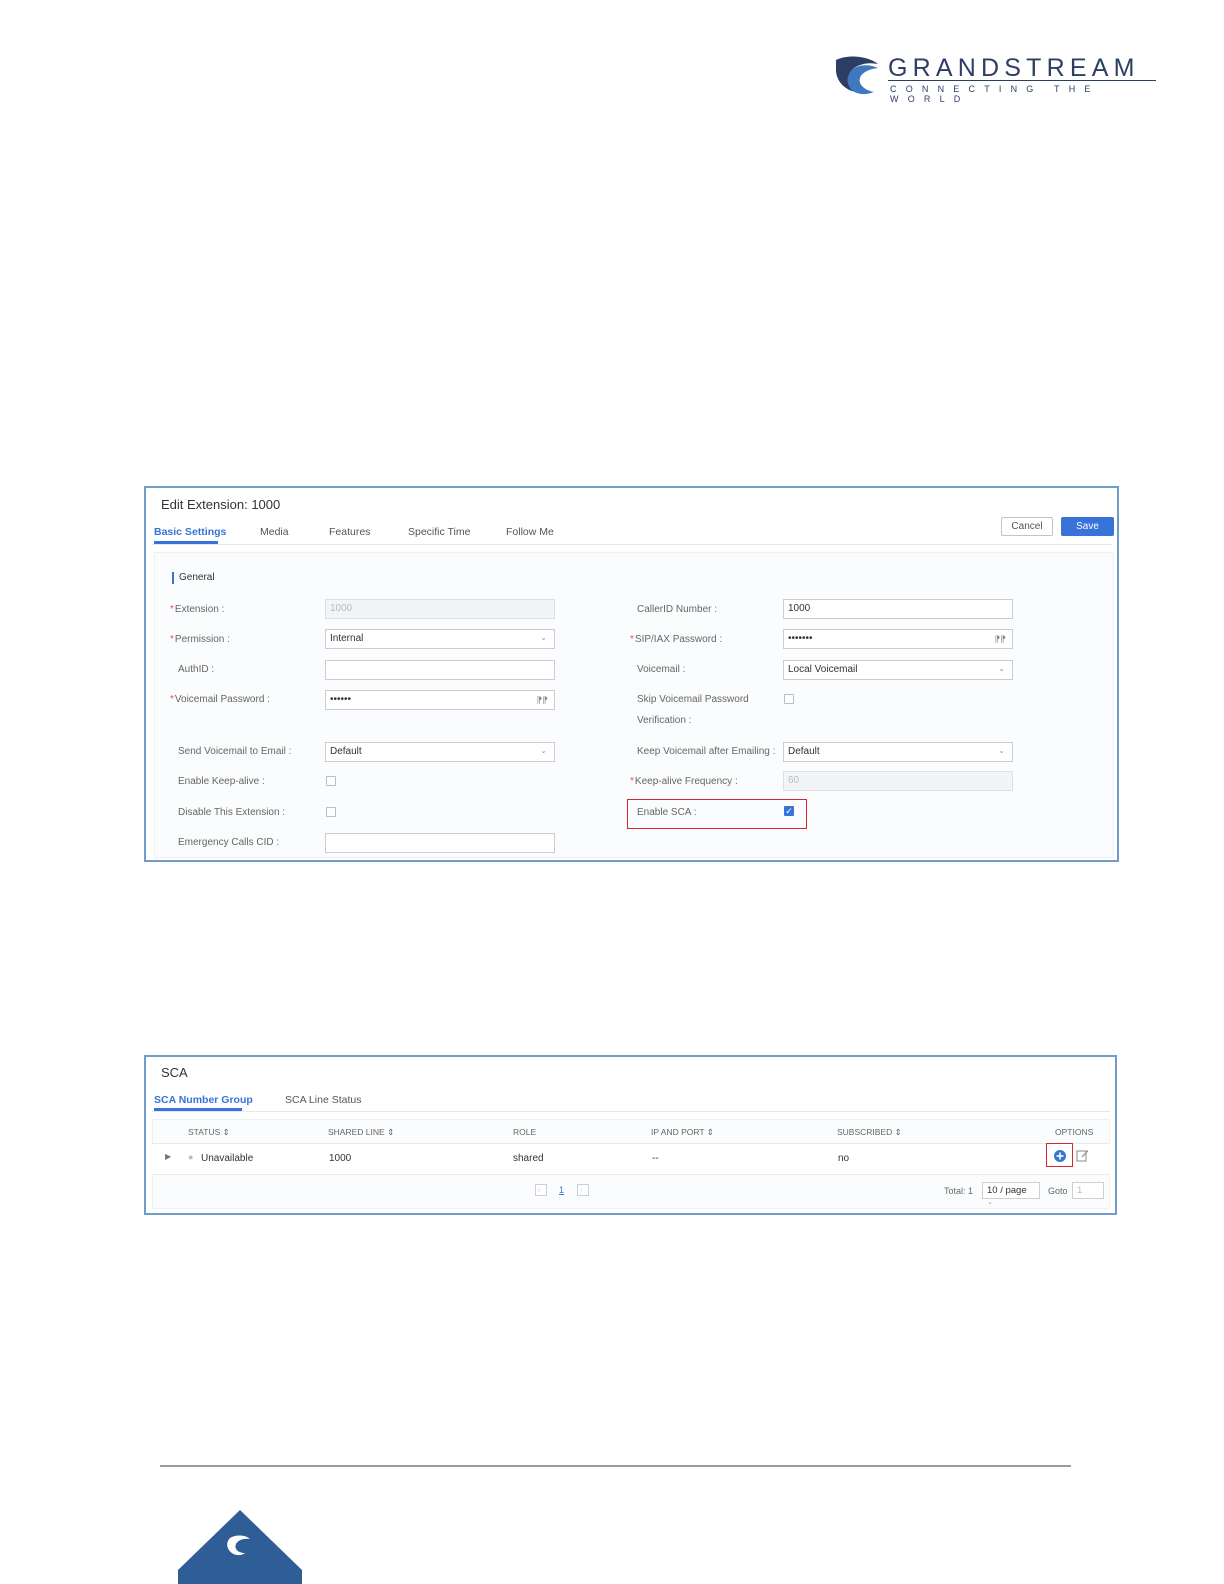 The height and width of the screenshot is (1584, 1224). Describe the element at coordinates (655, 1158) in the screenshot. I see `ip-port-cell: --` at that location.